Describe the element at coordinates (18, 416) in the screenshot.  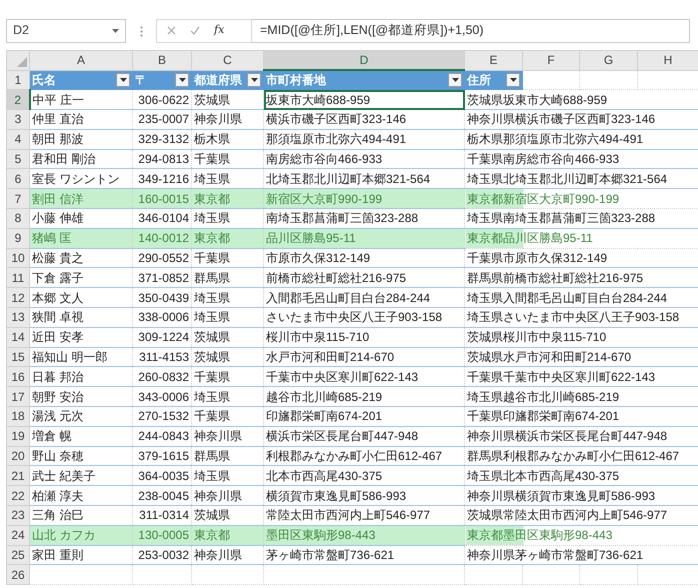
I see `row-header: 18` at that location.